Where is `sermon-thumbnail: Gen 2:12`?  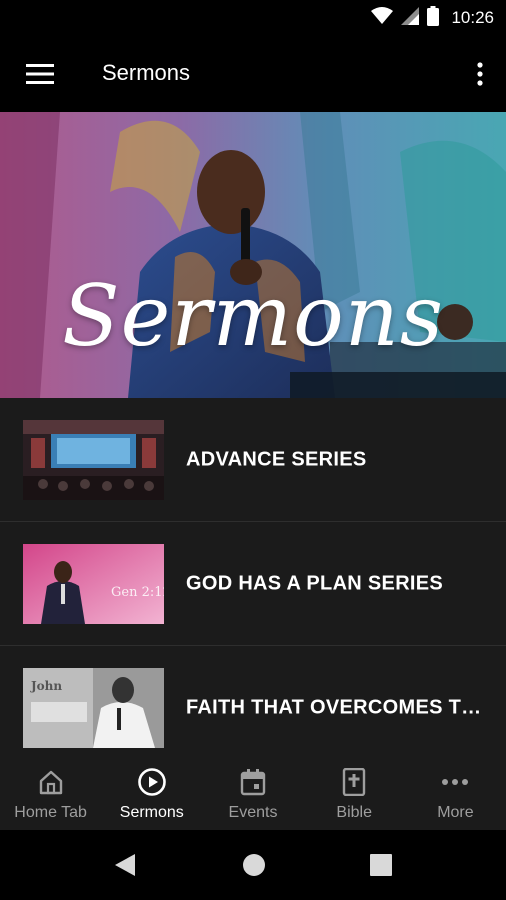
sermon-thumbnail: Gen 2:12 is located at coordinates (93, 584).